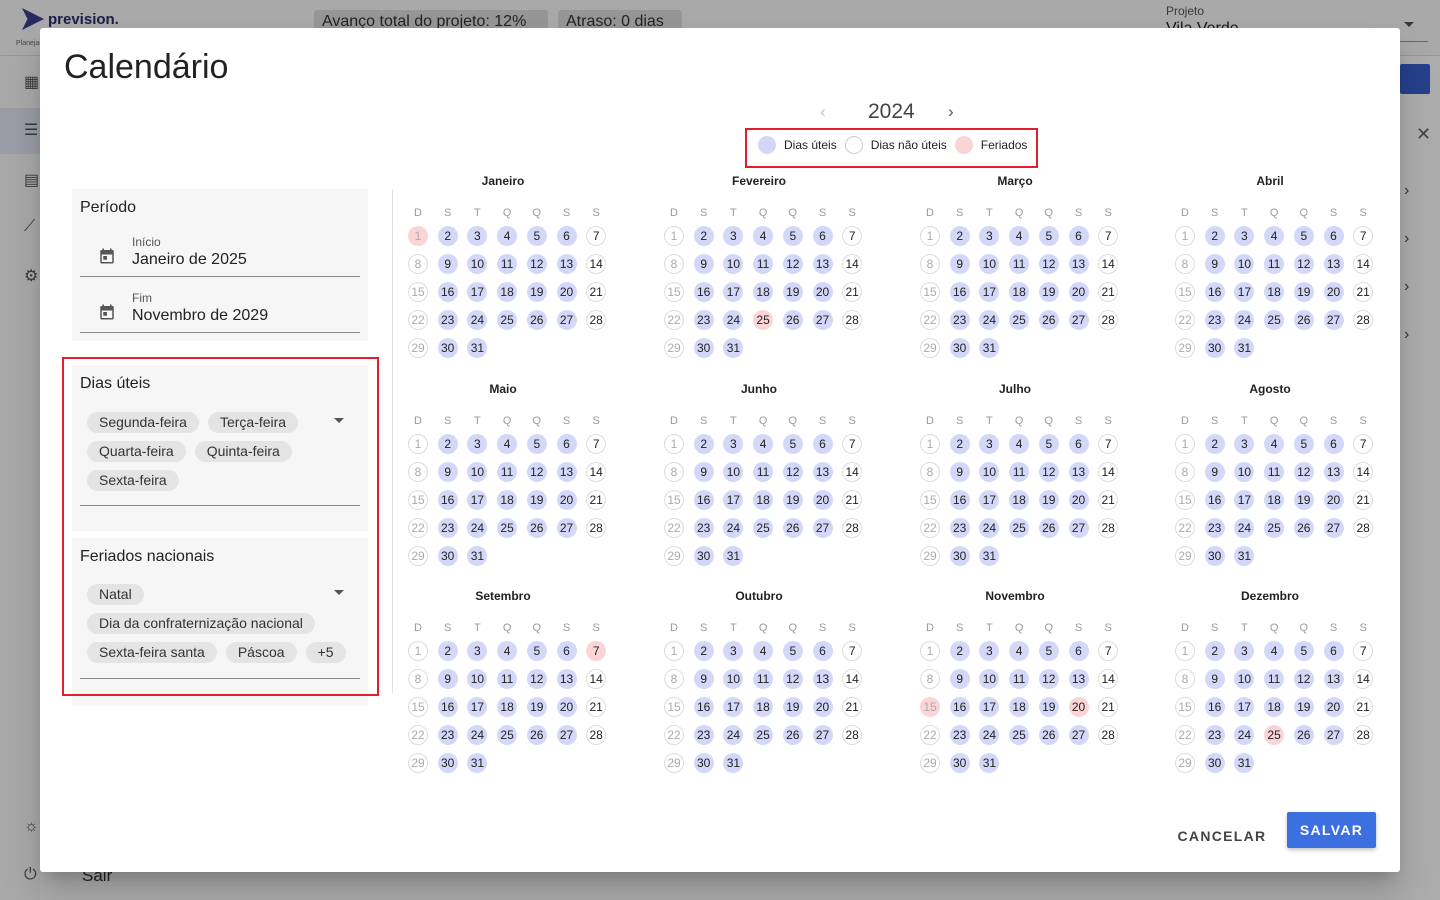 The height and width of the screenshot is (900, 1440). What do you see at coordinates (418, 236) in the screenshot?
I see `day-holiday: 1` at bounding box center [418, 236].